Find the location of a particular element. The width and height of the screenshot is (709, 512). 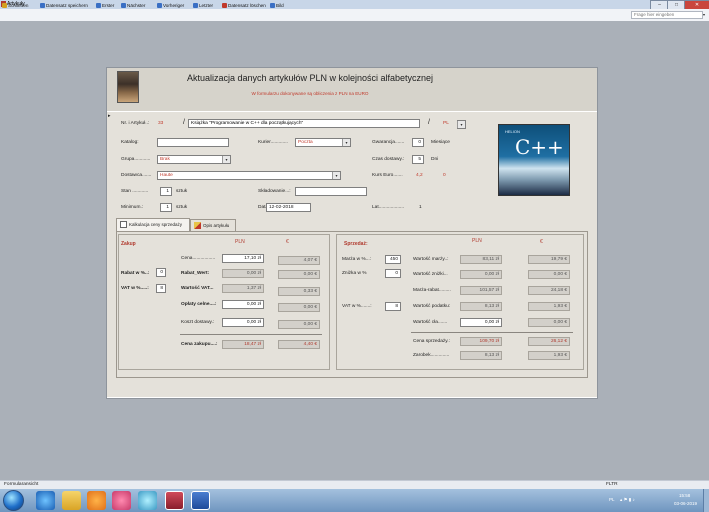

tab-kalkulacja: Kalkulacja ceny sprzedaży is located at coordinates (153, 224).